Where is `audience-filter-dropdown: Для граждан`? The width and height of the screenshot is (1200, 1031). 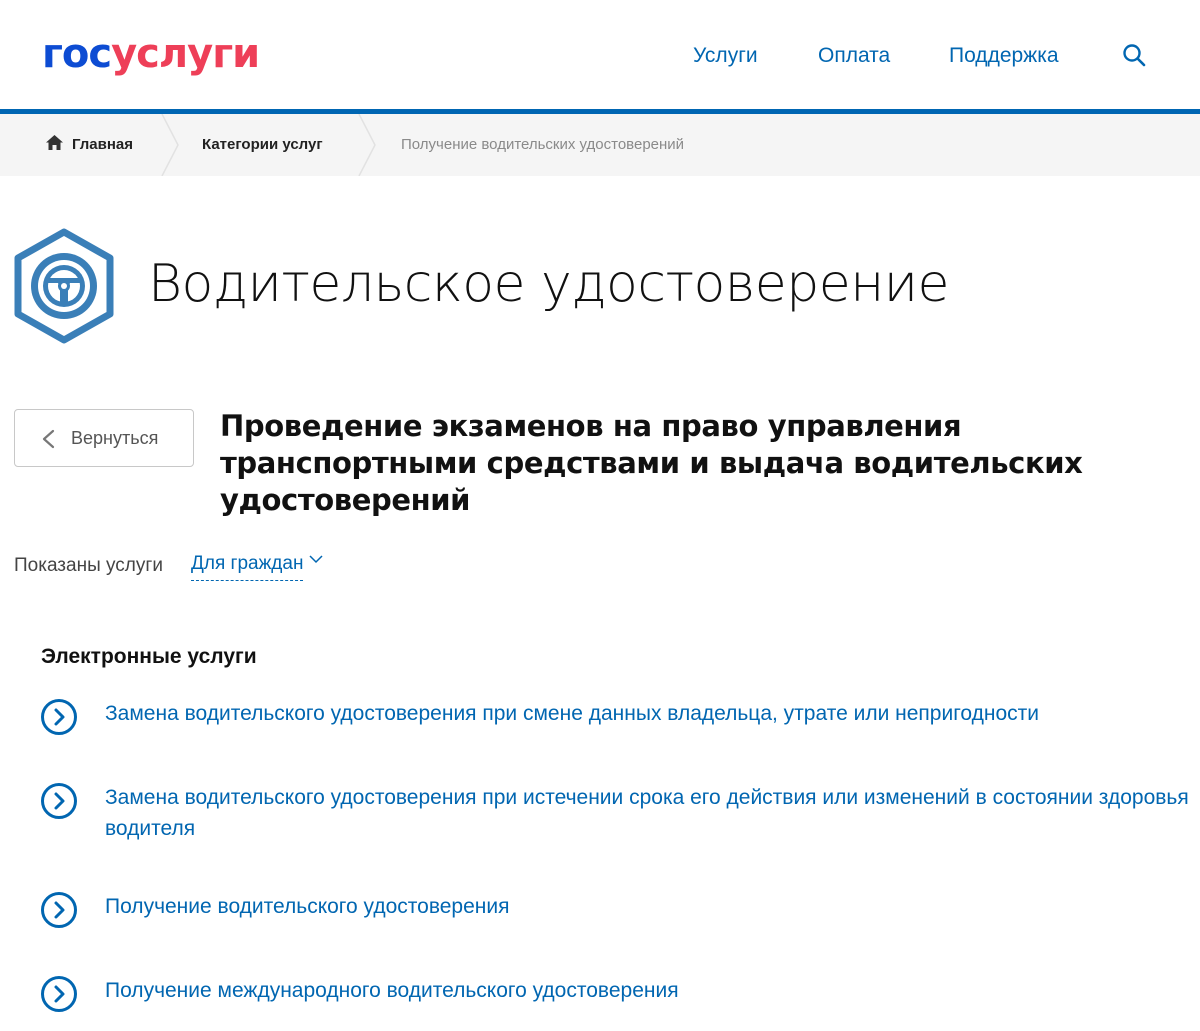
audience-filter-dropdown: Для граждан is located at coordinates (257, 567).